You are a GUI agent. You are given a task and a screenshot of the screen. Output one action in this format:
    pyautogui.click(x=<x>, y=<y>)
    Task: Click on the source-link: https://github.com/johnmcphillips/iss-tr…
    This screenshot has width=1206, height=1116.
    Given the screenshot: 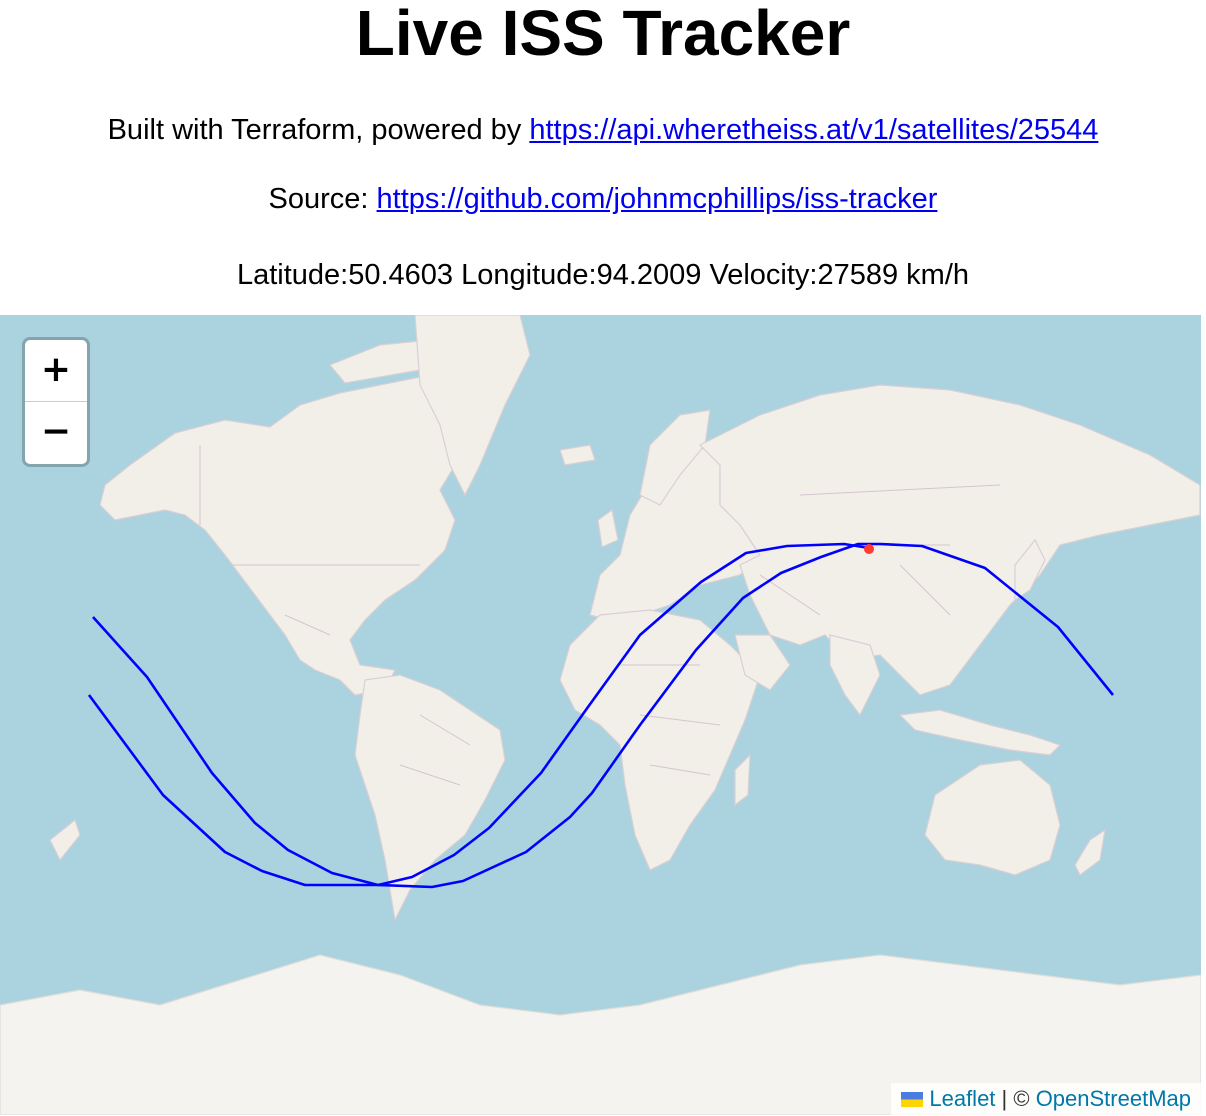 What is the action you would take?
    pyautogui.click(x=657, y=199)
    